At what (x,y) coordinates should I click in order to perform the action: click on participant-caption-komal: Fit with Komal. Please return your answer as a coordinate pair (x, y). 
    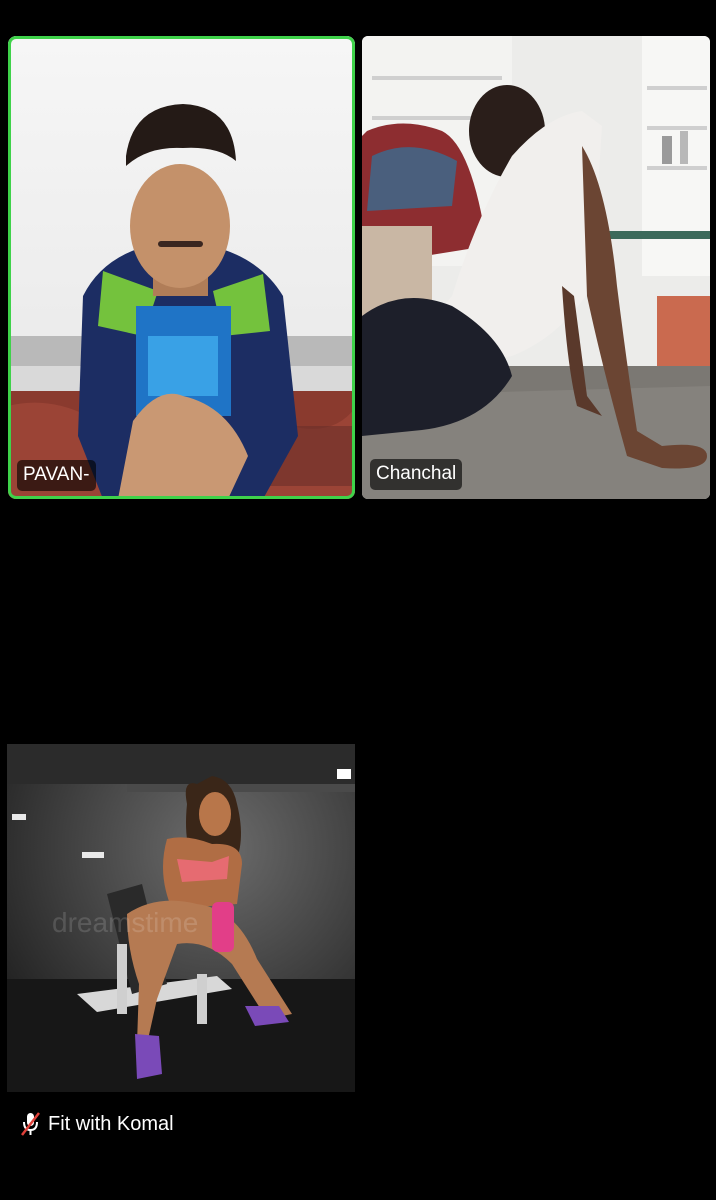
    Looking at the image, I should click on (96, 1124).